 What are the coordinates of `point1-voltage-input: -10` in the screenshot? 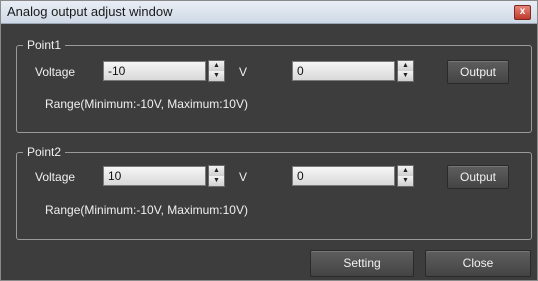 It's located at (154, 71).